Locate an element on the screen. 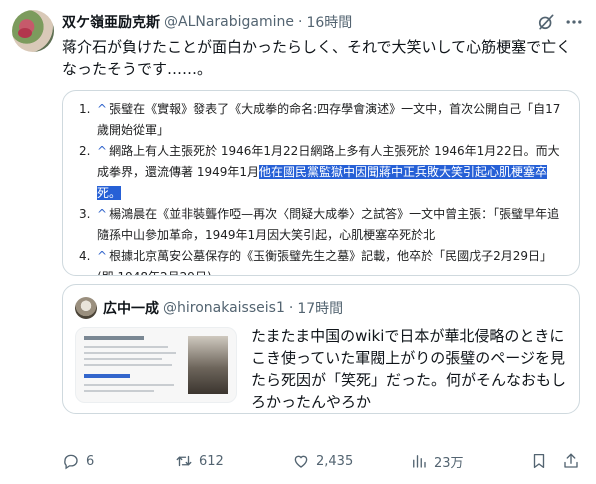  tweet-header: 双ケ嶺亜励克斯 @ALNarabigamine · 16時間 is located at coordinates (323, 22).